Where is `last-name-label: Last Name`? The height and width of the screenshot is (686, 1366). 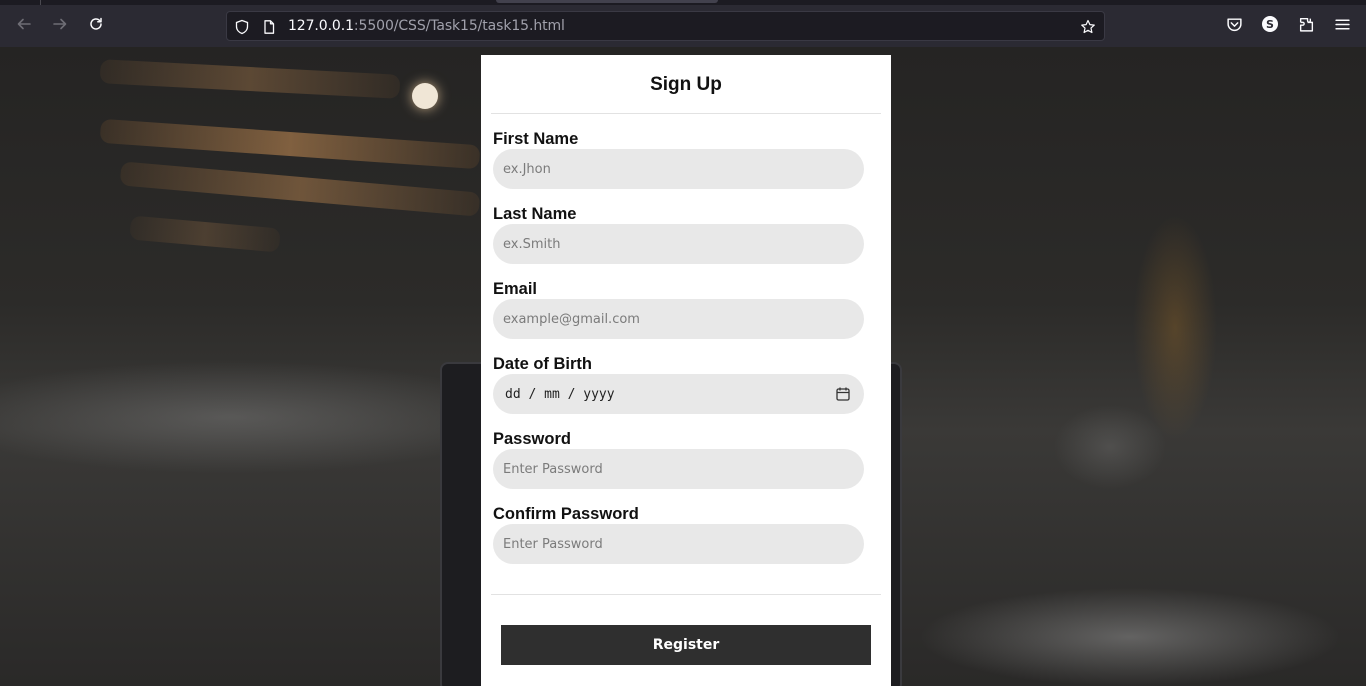
last-name-label: Last Name is located at coordinates (535, 214).